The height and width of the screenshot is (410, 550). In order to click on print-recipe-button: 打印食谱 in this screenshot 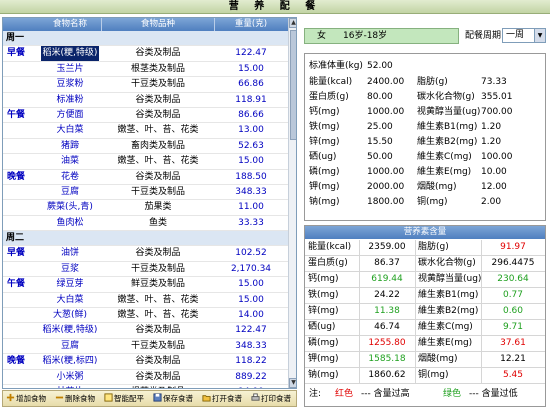, I will do `click(271, 399)`.